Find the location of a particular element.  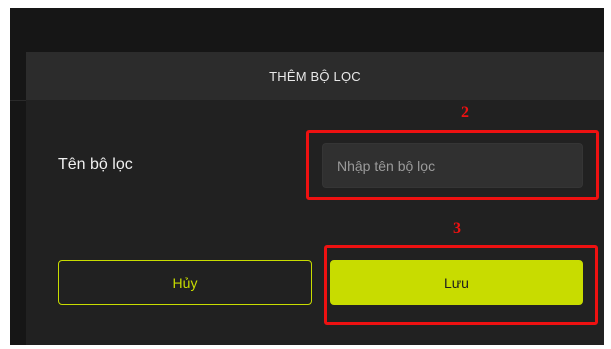

save-button: Lưu is located at coordinates (456, 282).